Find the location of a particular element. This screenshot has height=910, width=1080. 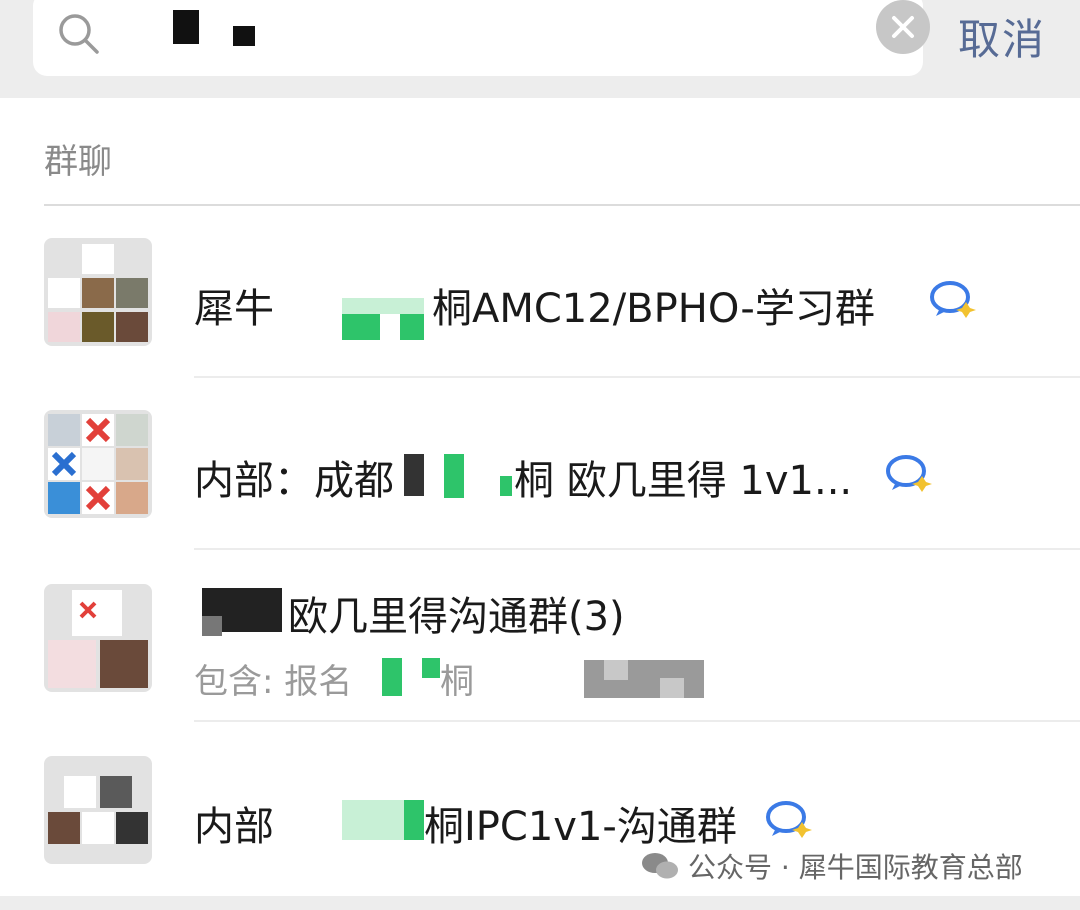

close-icon is located at coordinates (903, 27).